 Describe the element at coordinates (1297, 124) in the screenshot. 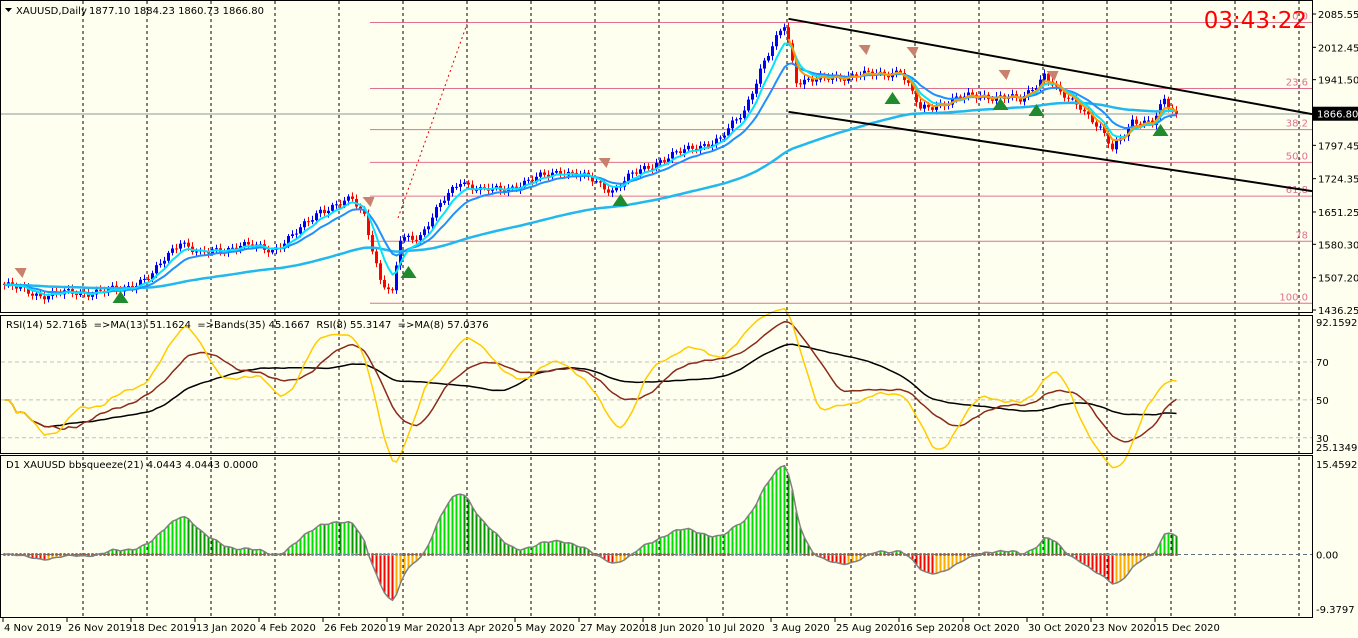

I see `fib-level-label: 38.2` at that location.